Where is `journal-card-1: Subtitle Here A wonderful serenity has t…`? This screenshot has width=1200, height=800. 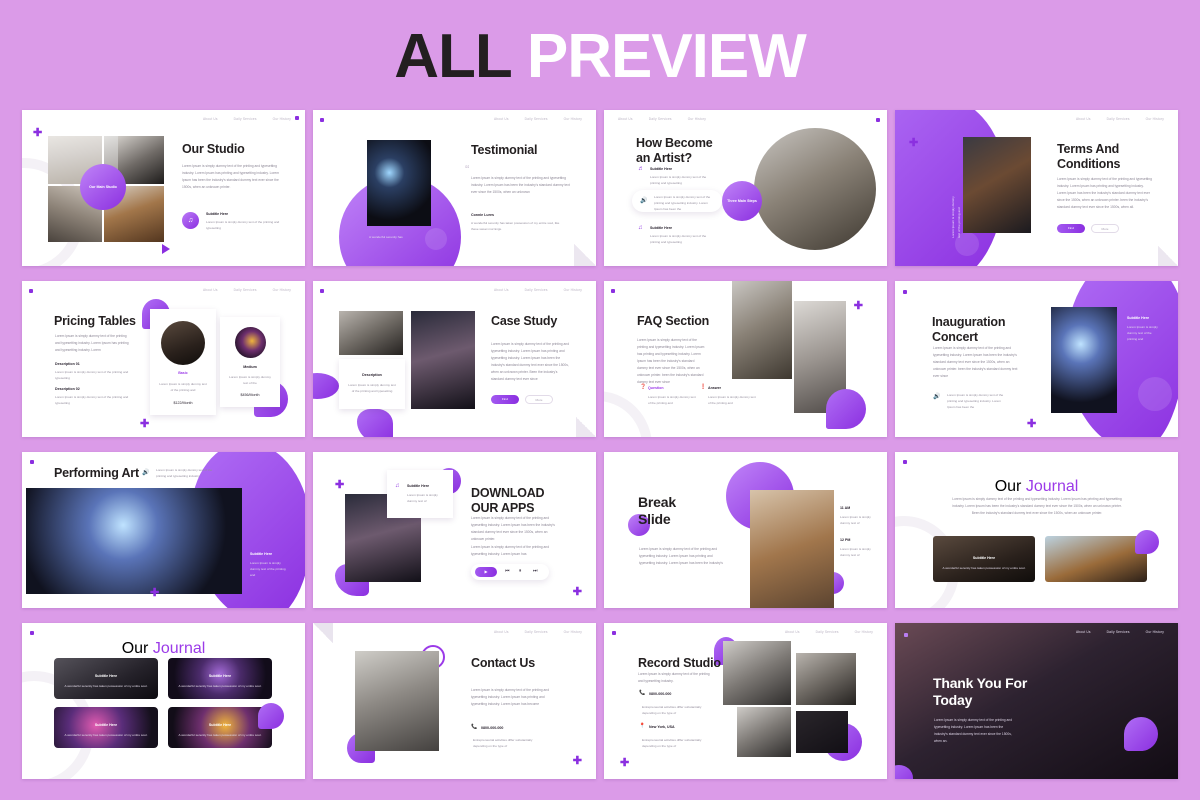 journal-card-1: Subtitle Here A wonderful serenity has t… is located at coordinates (984, 559).